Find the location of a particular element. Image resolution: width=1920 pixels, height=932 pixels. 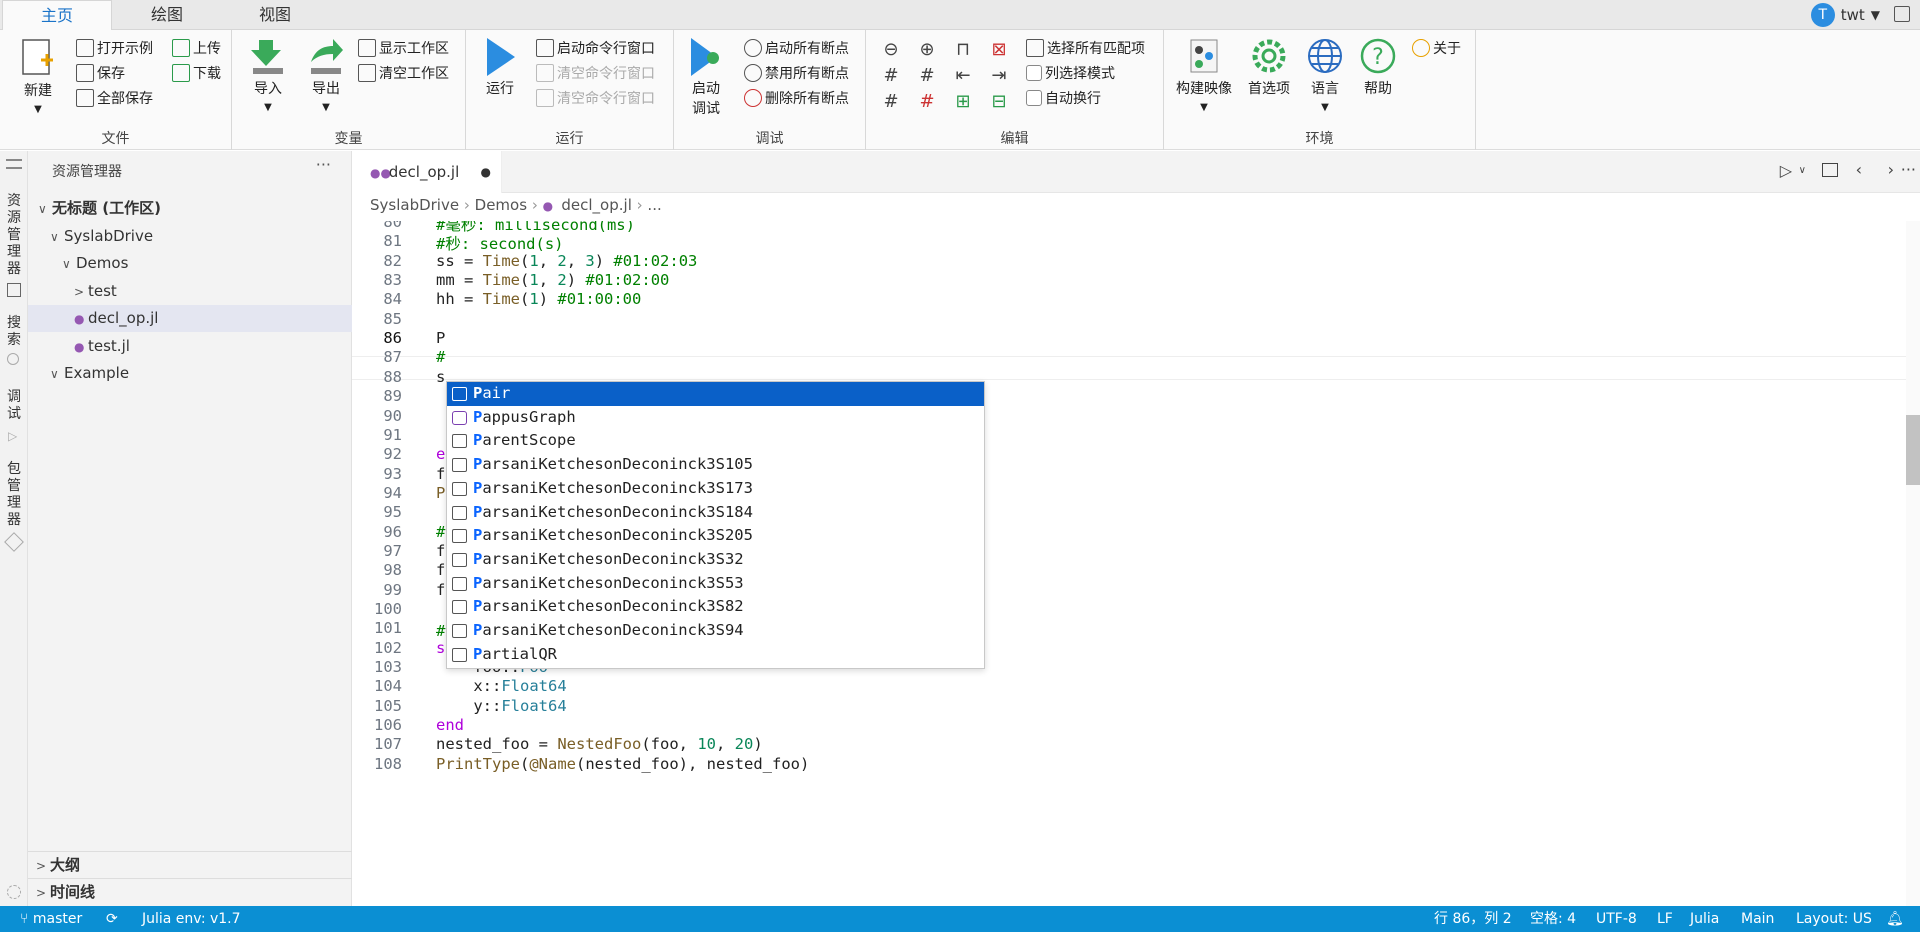

download-button: 下载 is located at coordinates (196, 73).